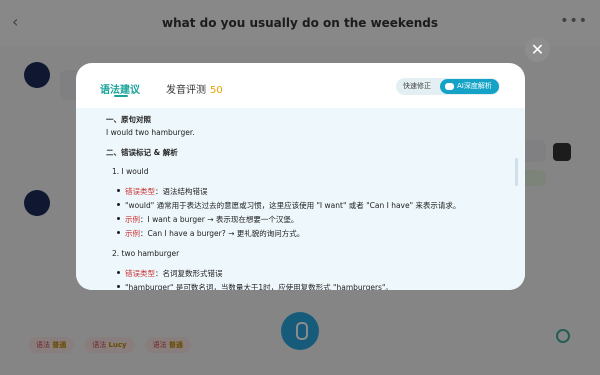 The width and height of the screenshot is (600, 375). I want to click on close-button: ✕, so click(537, 49).